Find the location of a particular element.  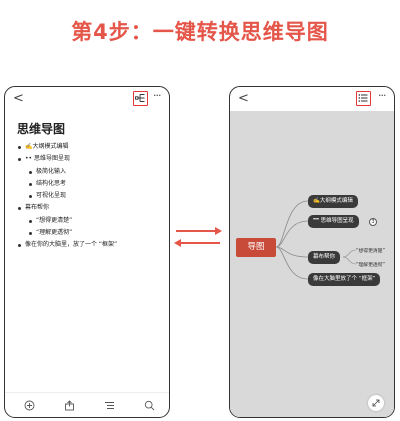

outline-icon is located at coordinates (109, 405).